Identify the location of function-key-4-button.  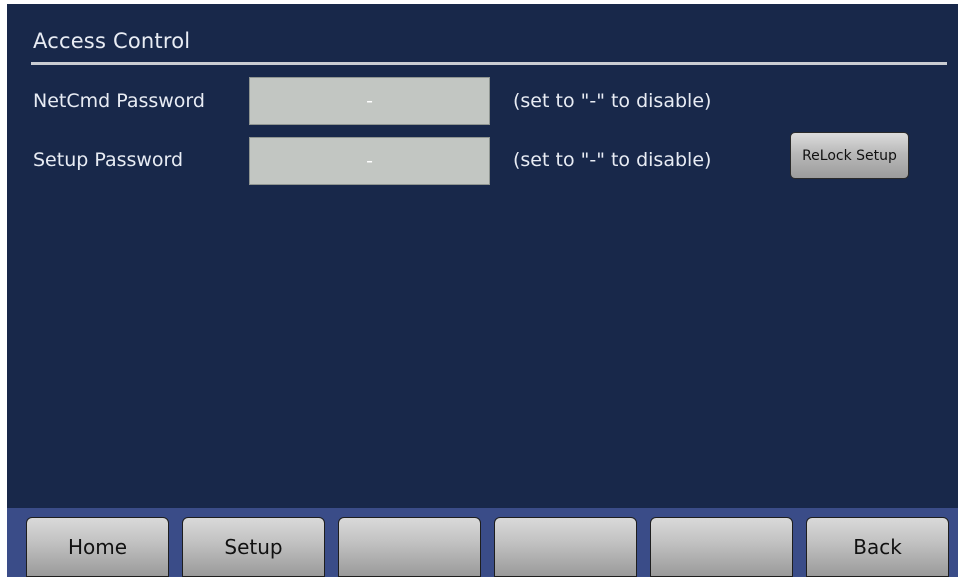
(565, 547).